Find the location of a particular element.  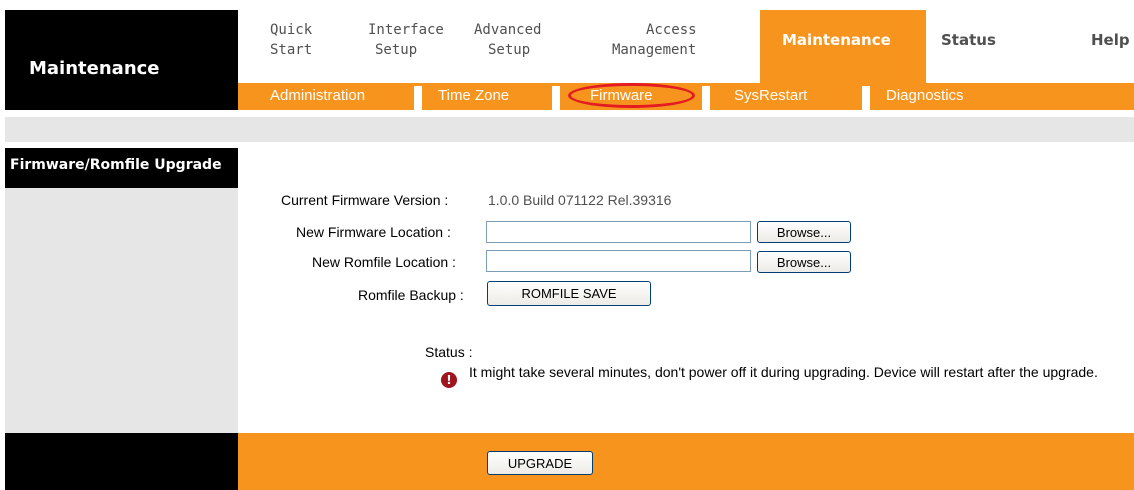

tab-interface-setup: Interface Setup is located at coordinates (404, 45).